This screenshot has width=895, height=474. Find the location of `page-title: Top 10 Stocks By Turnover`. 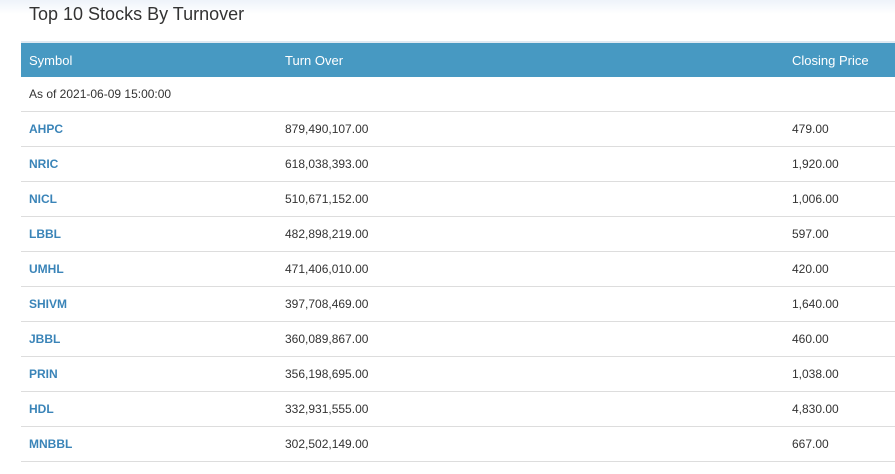

page-title: Top 10 Stocks By Turnover is located at coordinates (137, 14).